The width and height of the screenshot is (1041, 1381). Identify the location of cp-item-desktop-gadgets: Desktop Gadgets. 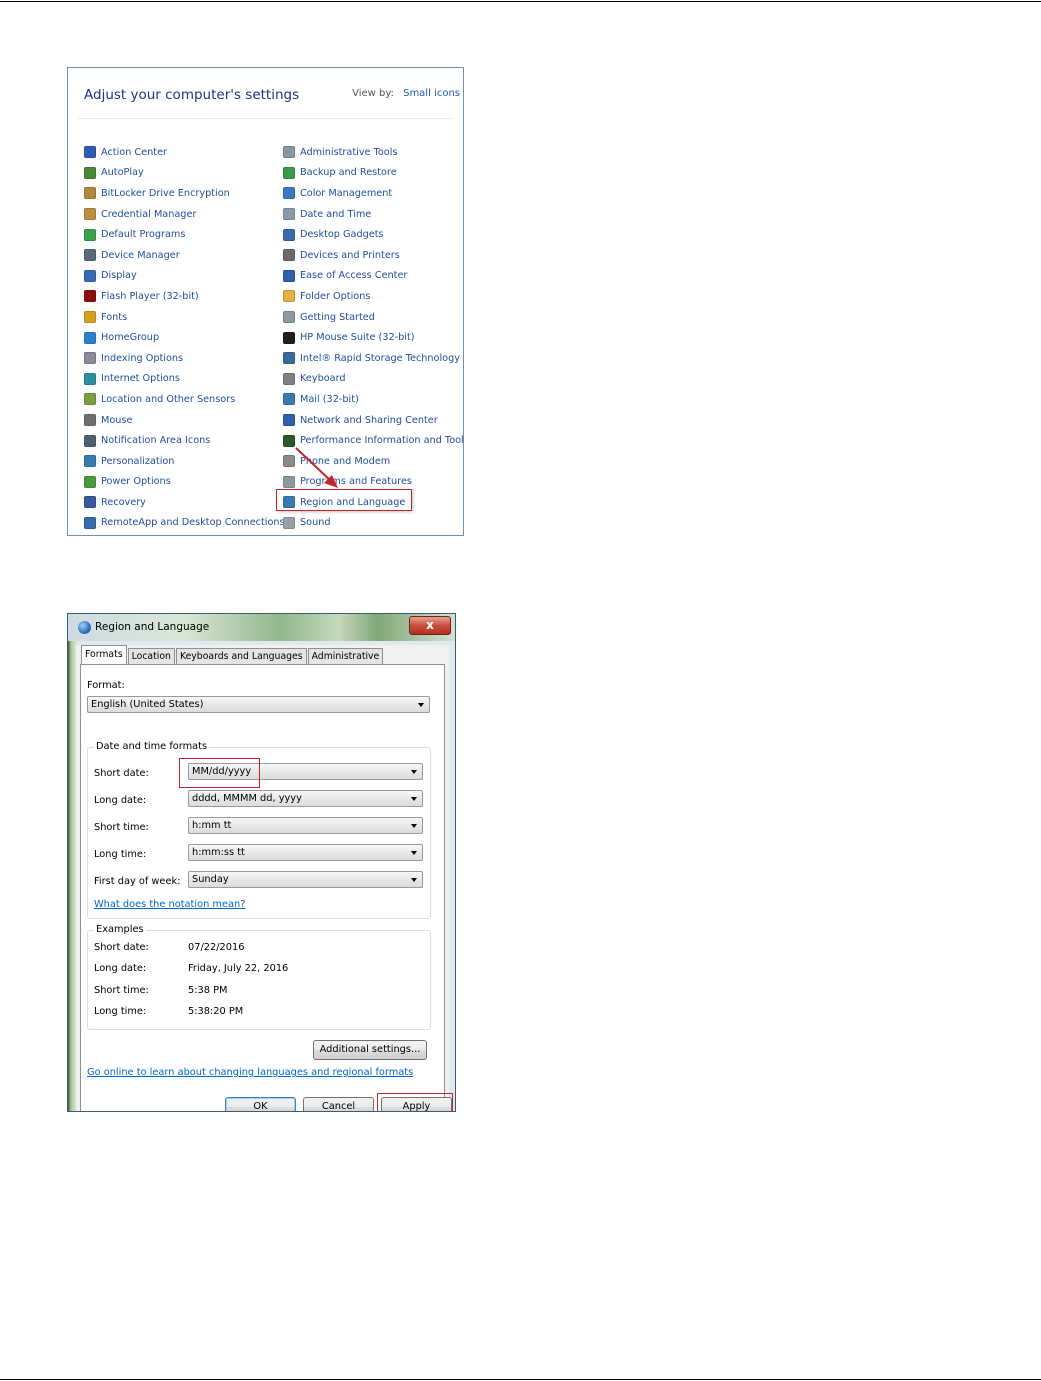
(373, 234).